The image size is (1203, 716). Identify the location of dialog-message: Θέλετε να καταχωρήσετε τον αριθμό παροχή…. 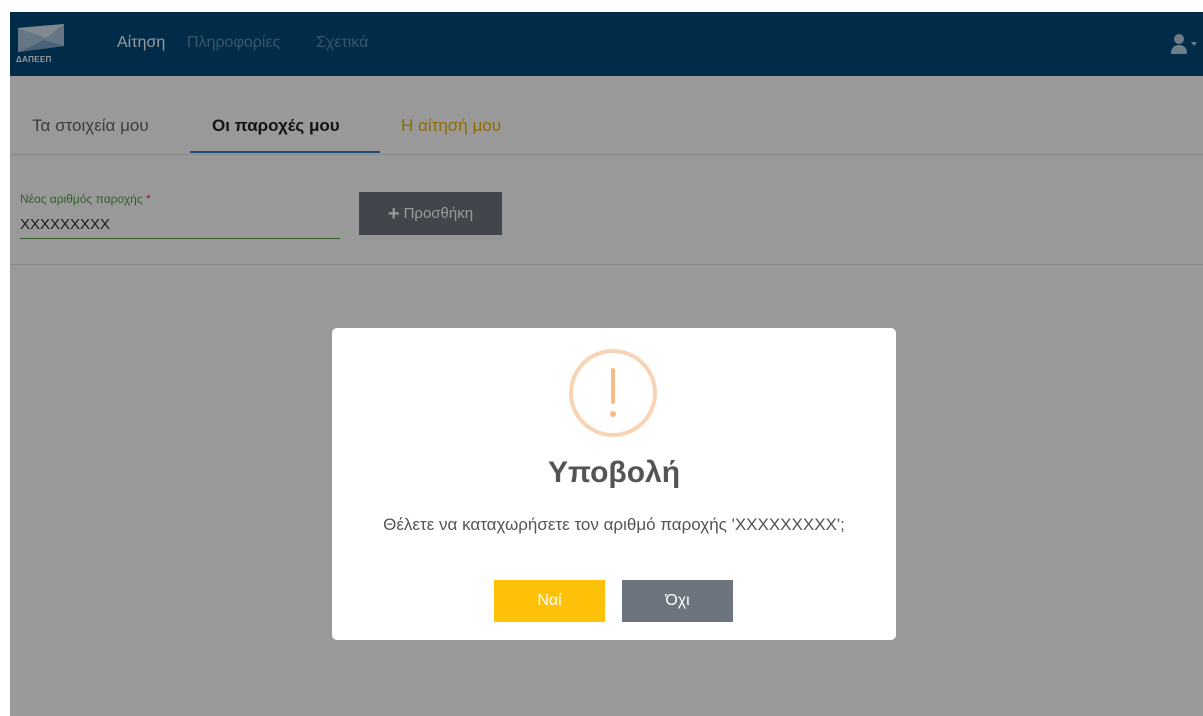
(614, 524).